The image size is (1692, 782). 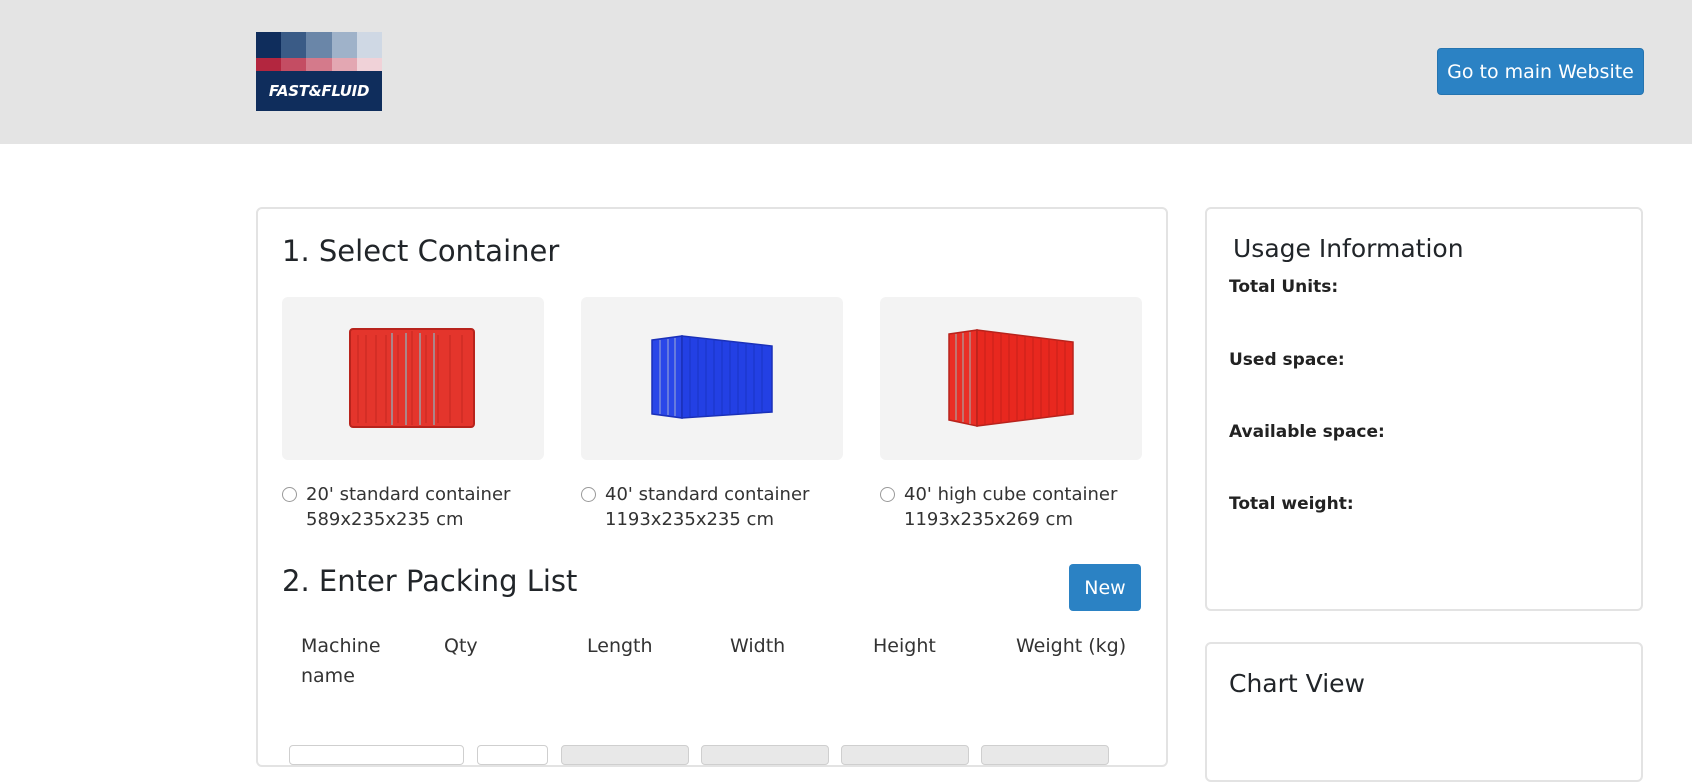 What do you see at coordinates (413, 507) in the screenshot?
I see `container-option-label: 20' standard container 589x235x235 cm` at bounding box center [413, 507].